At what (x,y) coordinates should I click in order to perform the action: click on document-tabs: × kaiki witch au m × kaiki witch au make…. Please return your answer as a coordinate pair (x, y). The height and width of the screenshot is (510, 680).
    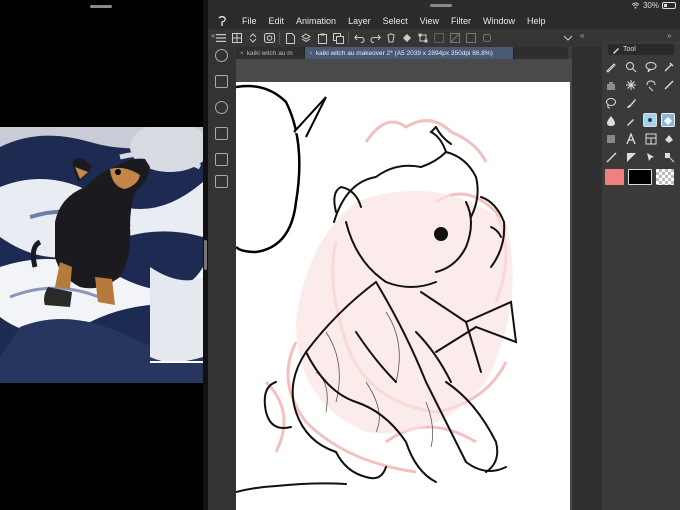
    Looking at the image, I should click on (402, 53).